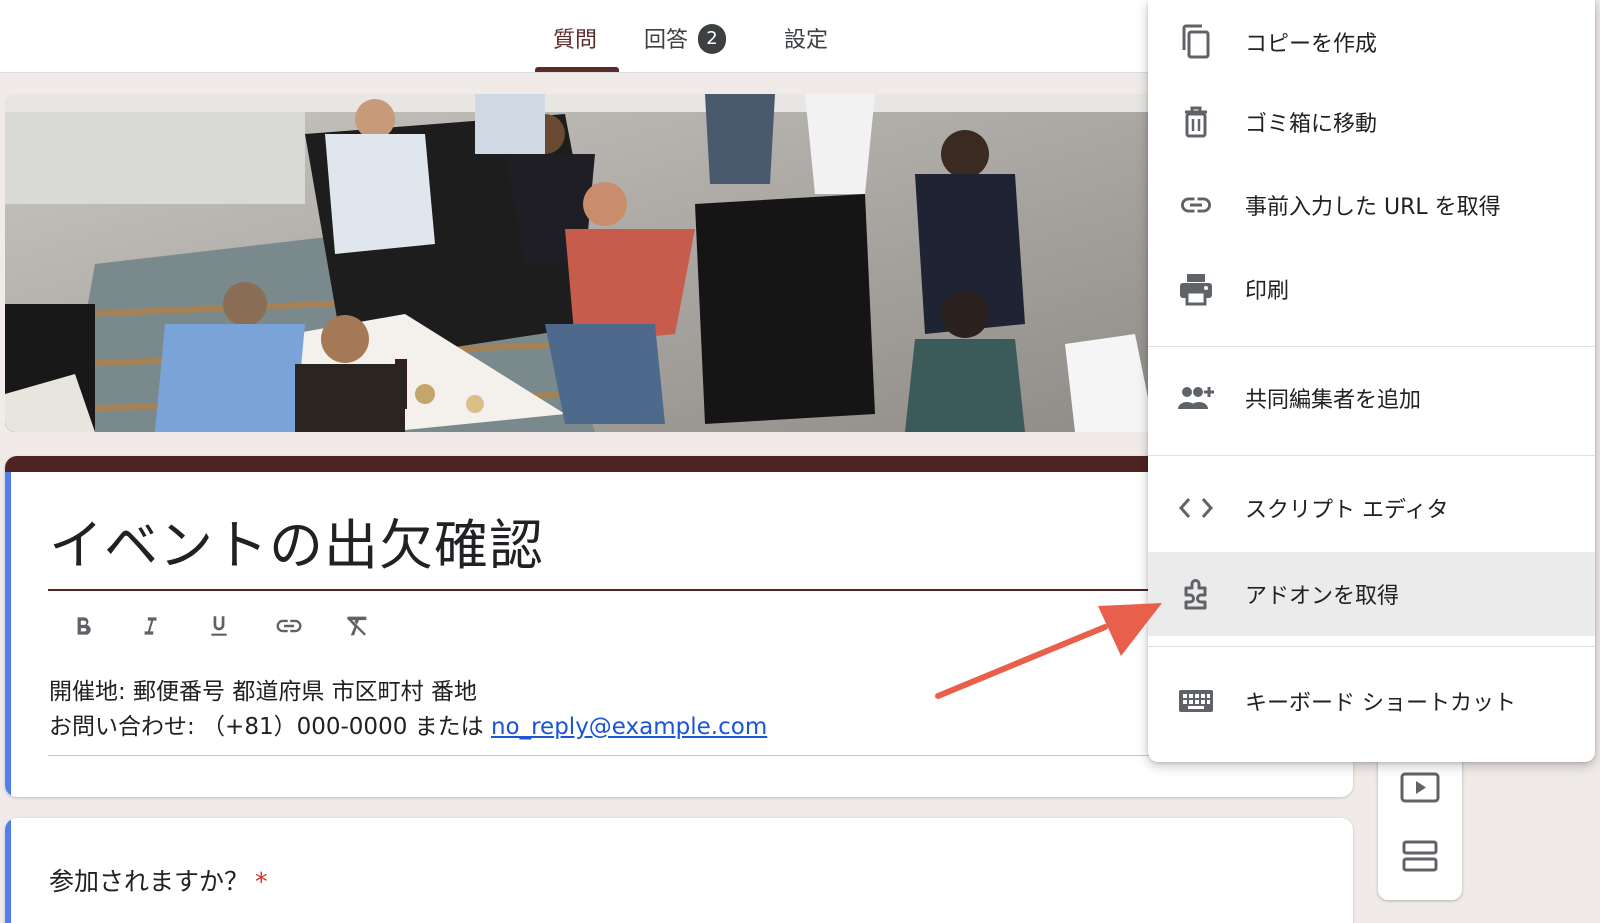 This screenshot has height=923, width=1600. Describe the element at coordinates (1196, 594) in the screenshot. I see `puzzle-icon` at that location.